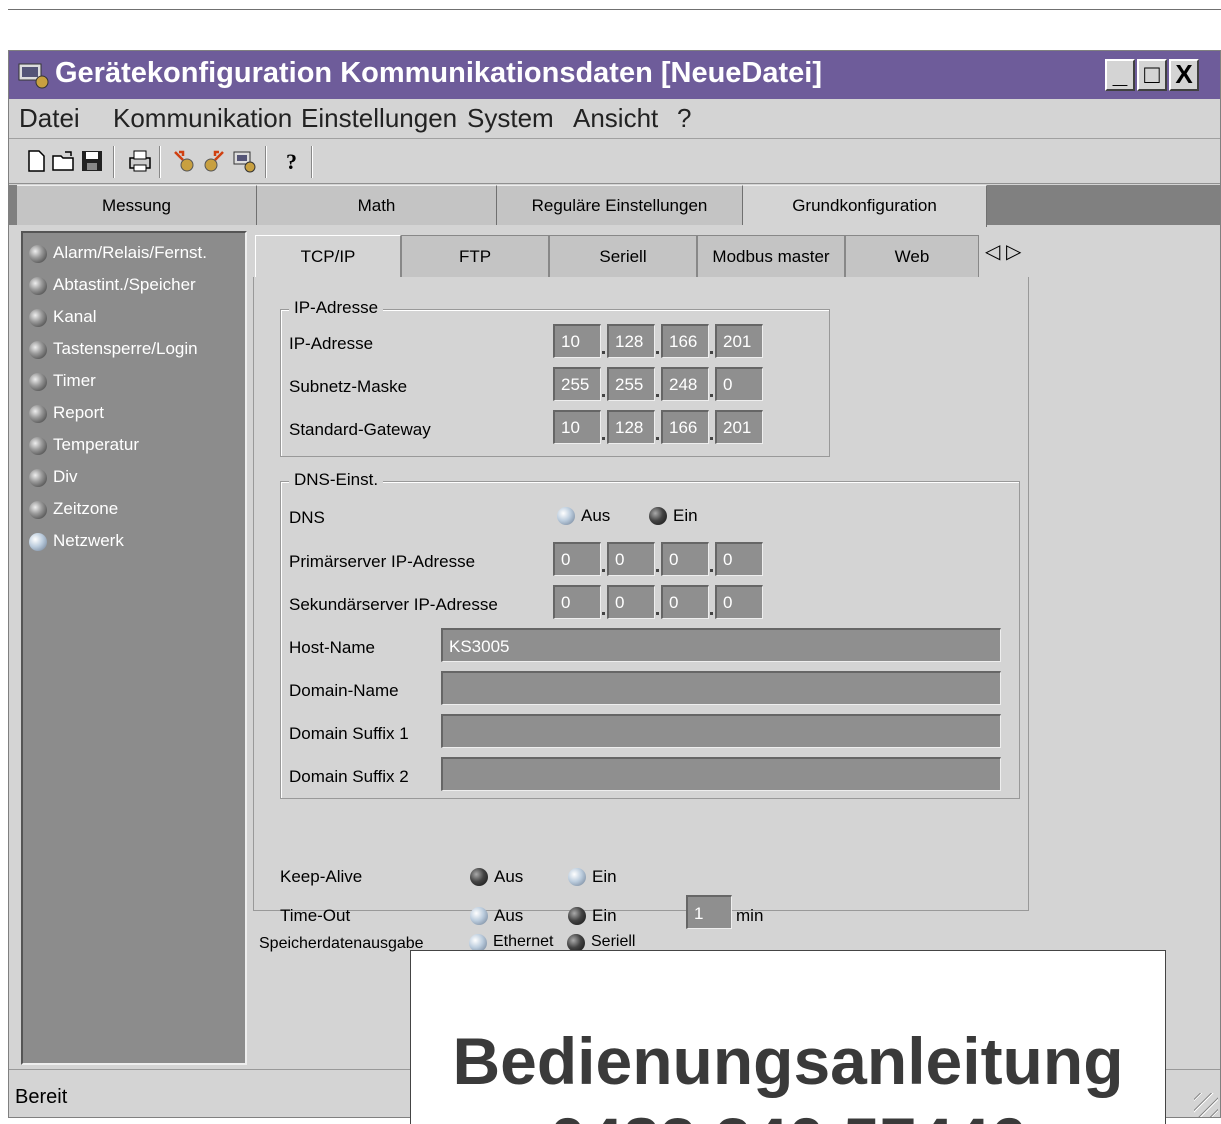 The width and height of the screenshot is (1221, 1124). What do you see at coordinates (523, 941) in the screenshot?
I see `radio-label: Ethernet` at bounding box center [523, 941].